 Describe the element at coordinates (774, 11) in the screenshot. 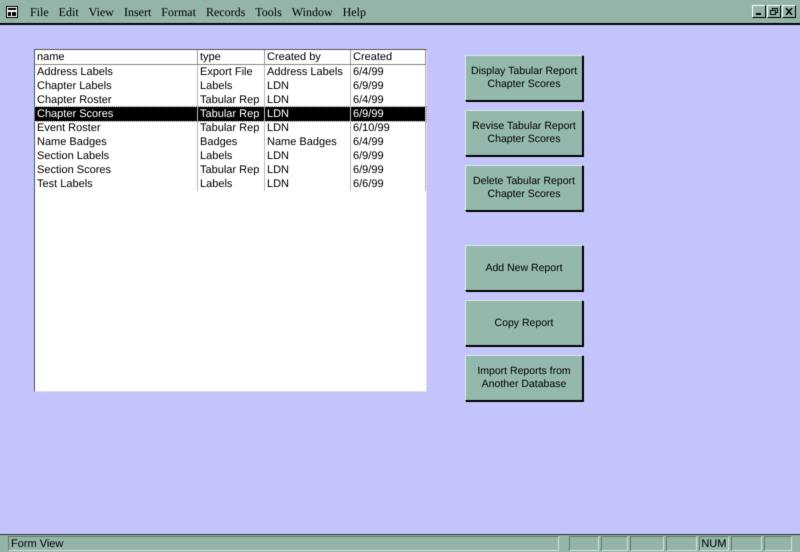

I see `restore-icon` at that location.